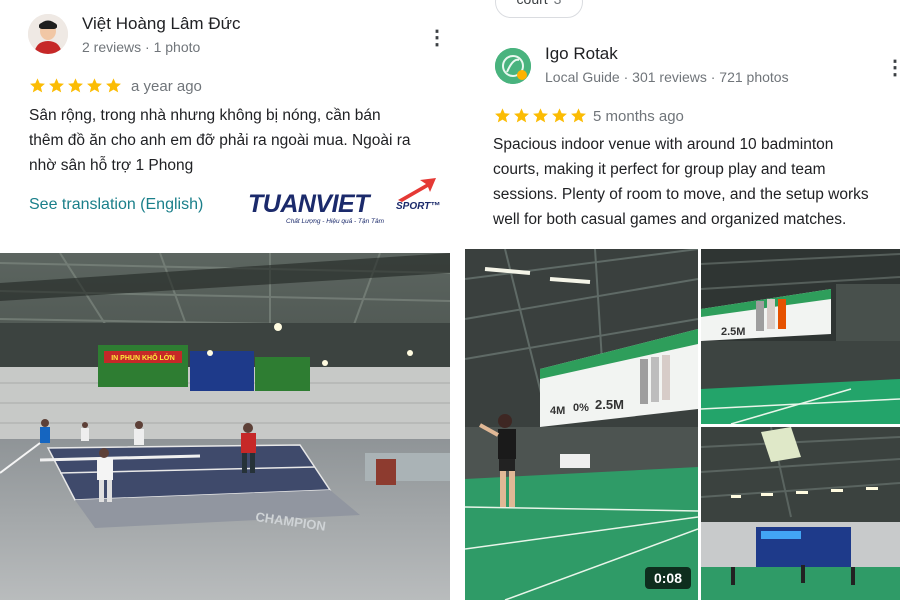 The height and width of the screenshot is (600, 900). Describe the element at coordinates (532, 3) in the screenshot. I see `chip-label: court` at that location.